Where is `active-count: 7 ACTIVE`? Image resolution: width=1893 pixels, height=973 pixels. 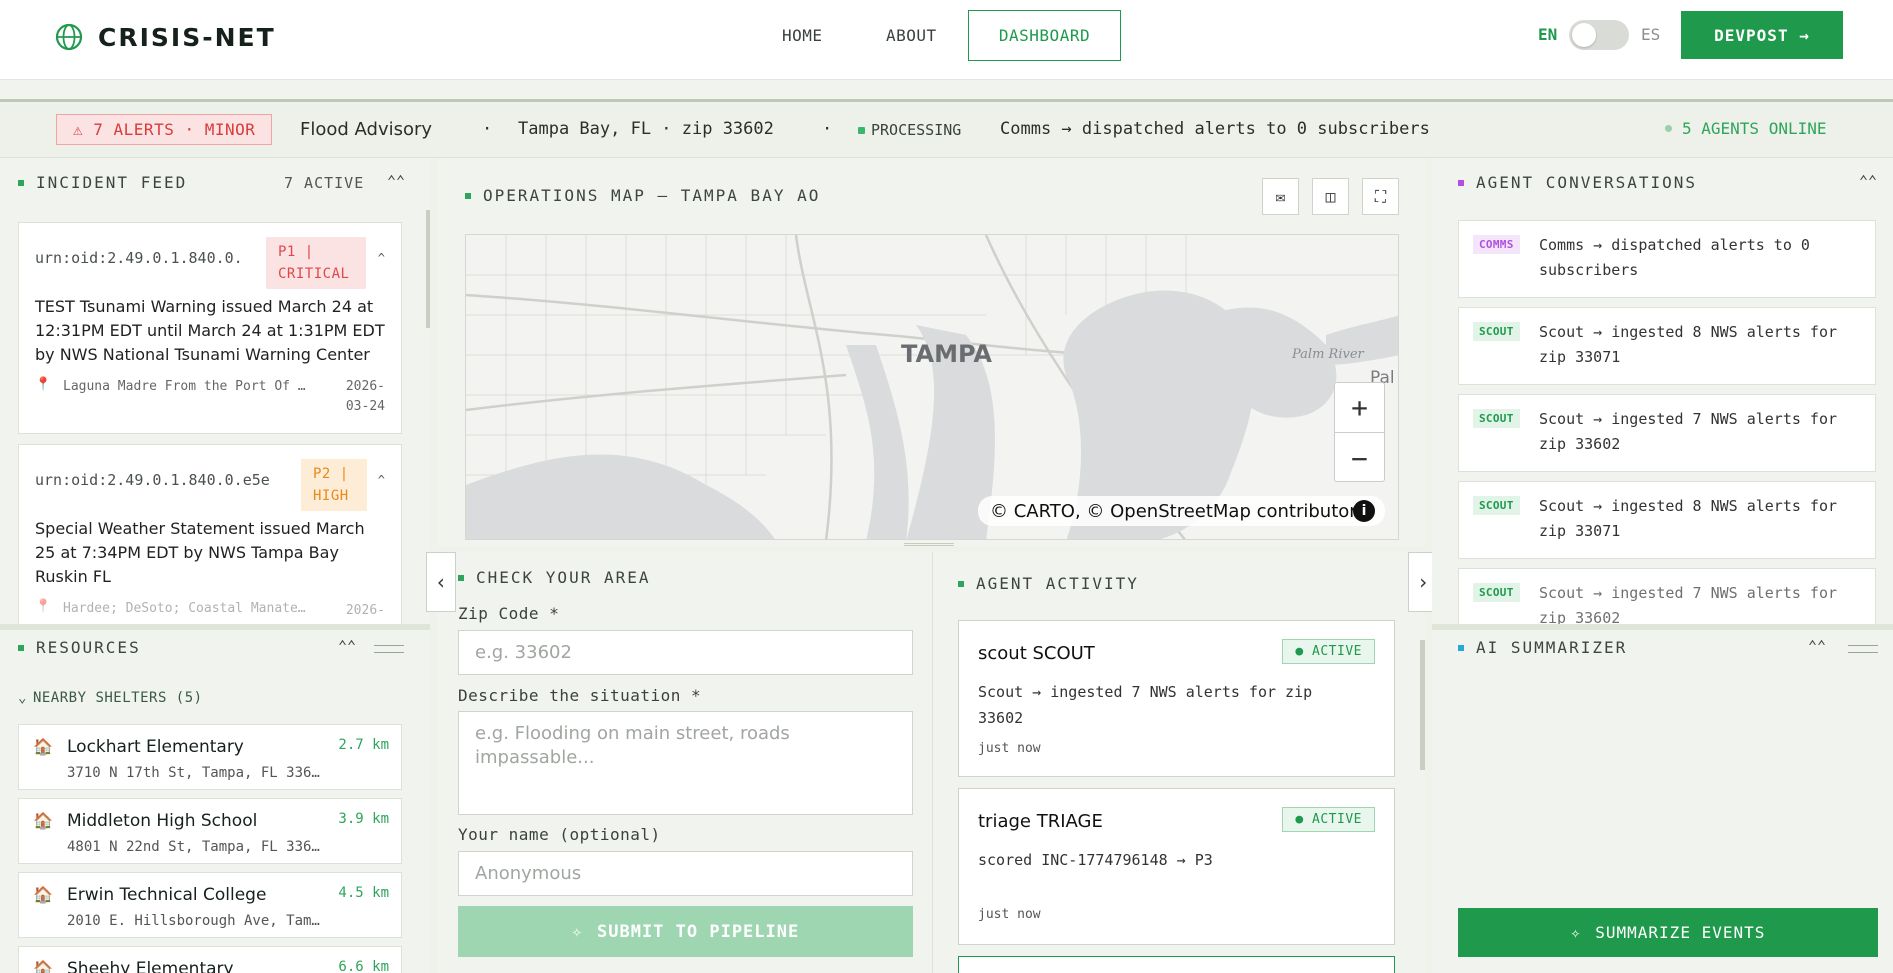
active-count: 7 ACTIVE is located at coordinates (324, 183).